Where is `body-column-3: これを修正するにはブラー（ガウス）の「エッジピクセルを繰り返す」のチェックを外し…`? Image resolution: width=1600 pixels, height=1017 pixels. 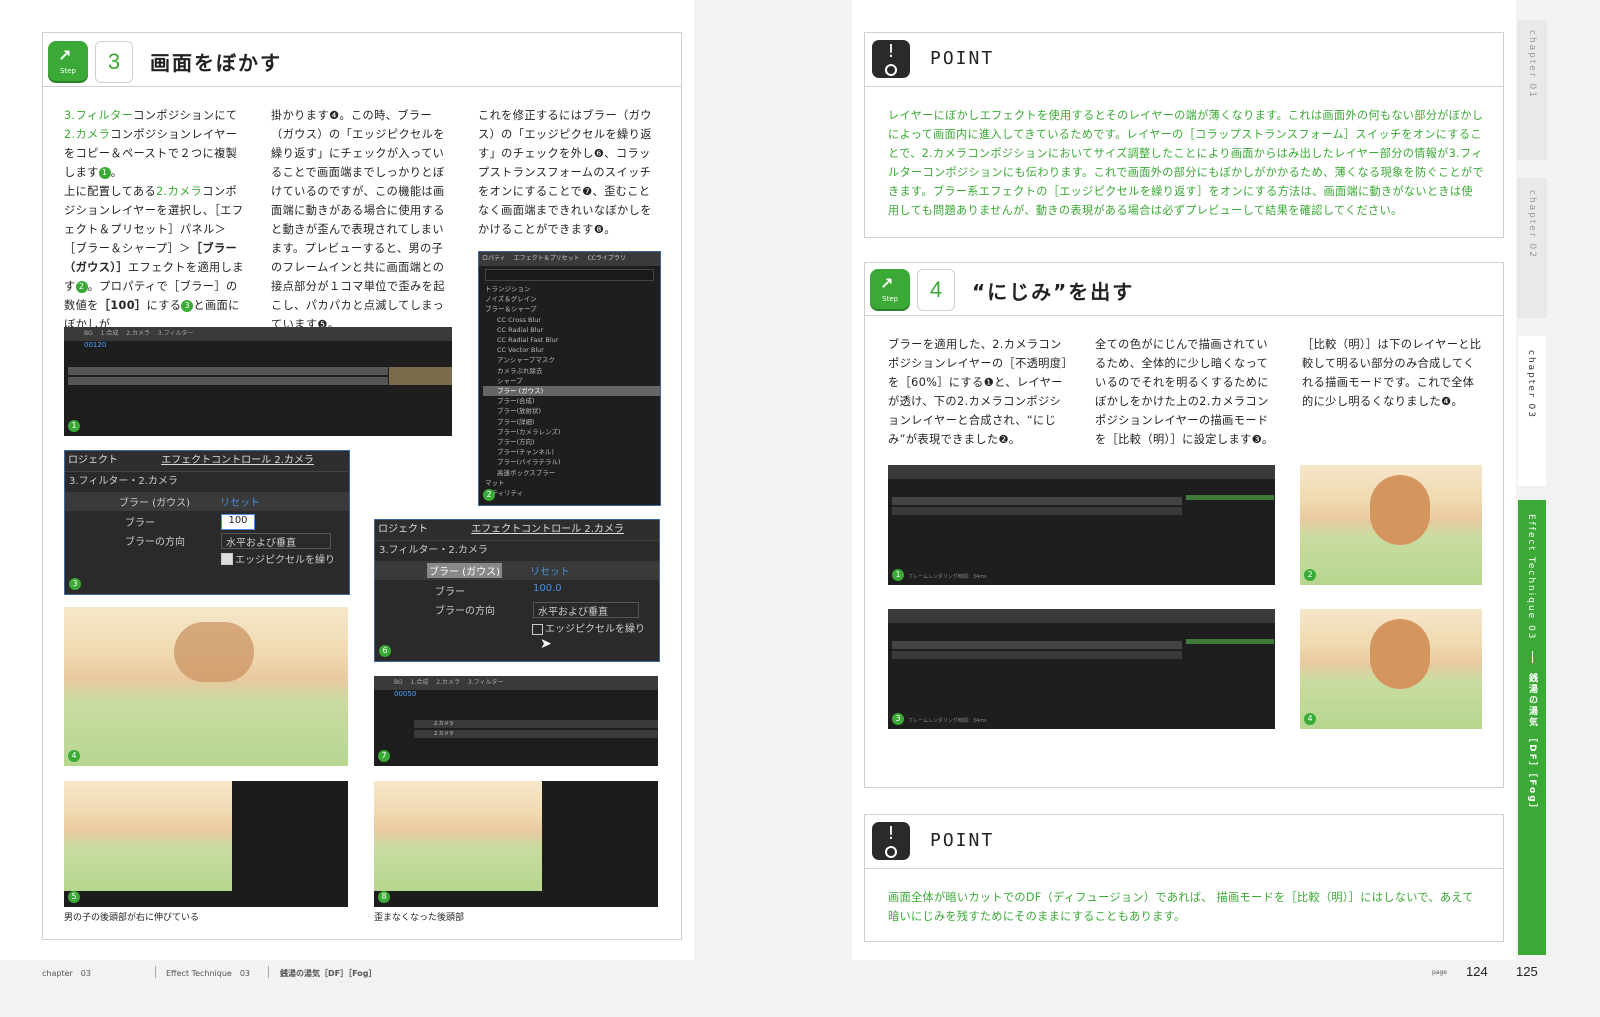
body-column-3: これを修正するにはブラー（ガウス）の「エッジピクセルを繰り返す」のチェックを外し… is located at coordinates (565, 172).